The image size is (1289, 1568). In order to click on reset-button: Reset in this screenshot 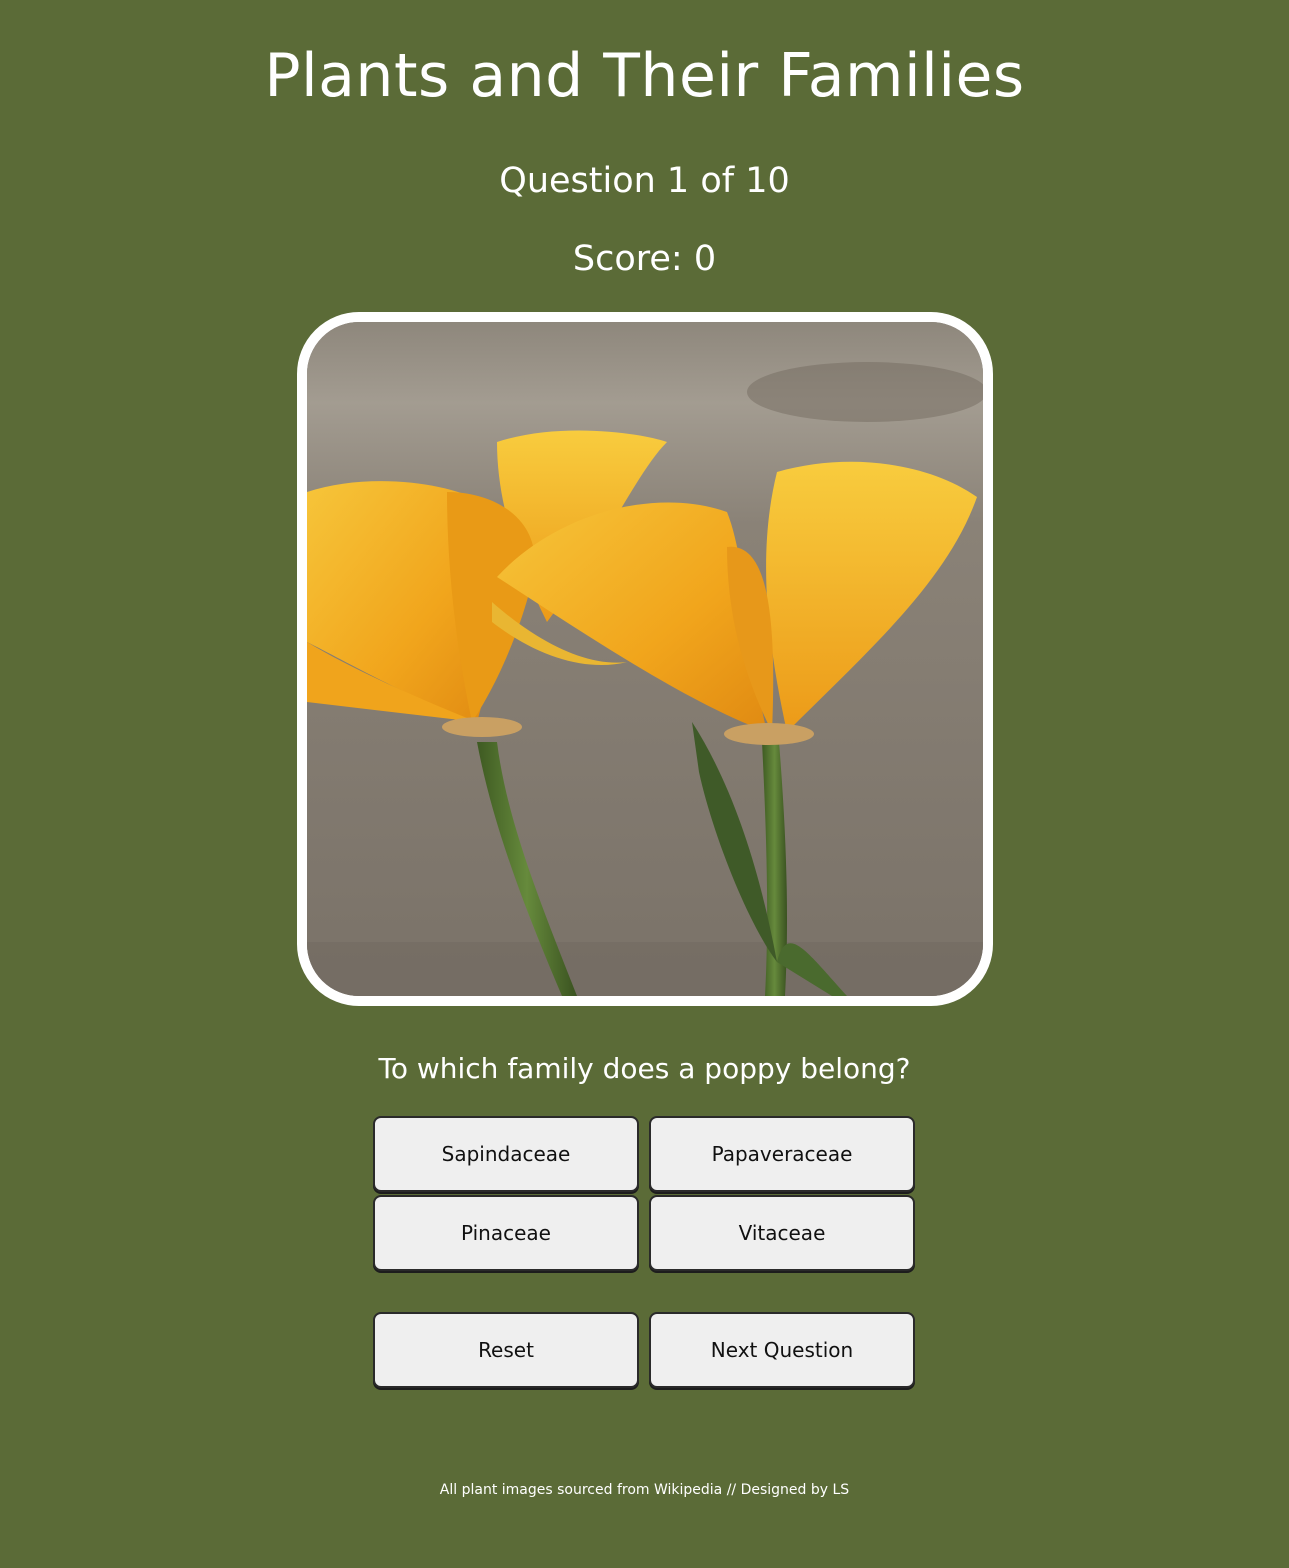, I will do `click(506, 1350)`.